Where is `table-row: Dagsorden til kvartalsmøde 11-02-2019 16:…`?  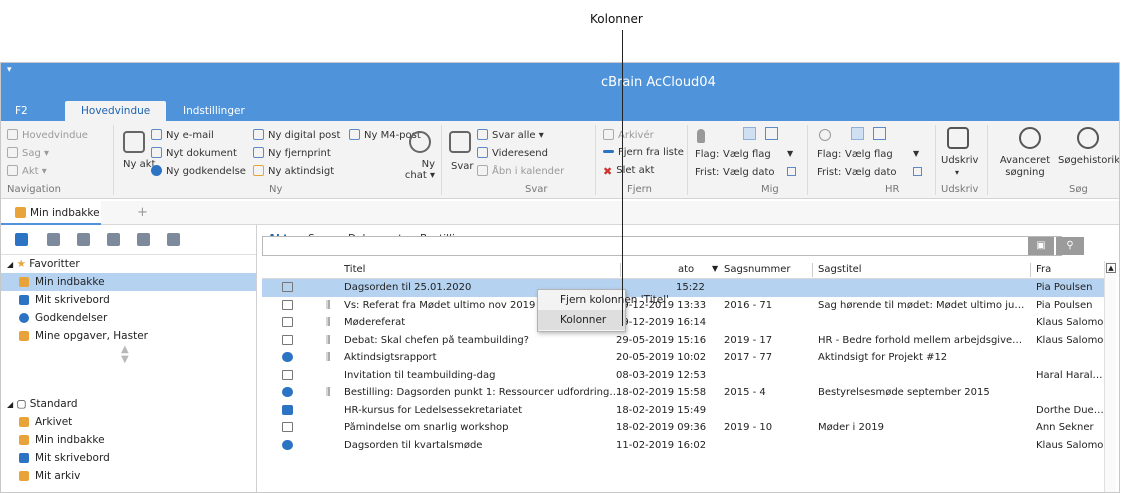
table-row: Dagsorden til kvartalsmøde 11-02-2019 16:… is located at coordinates (683, 446).